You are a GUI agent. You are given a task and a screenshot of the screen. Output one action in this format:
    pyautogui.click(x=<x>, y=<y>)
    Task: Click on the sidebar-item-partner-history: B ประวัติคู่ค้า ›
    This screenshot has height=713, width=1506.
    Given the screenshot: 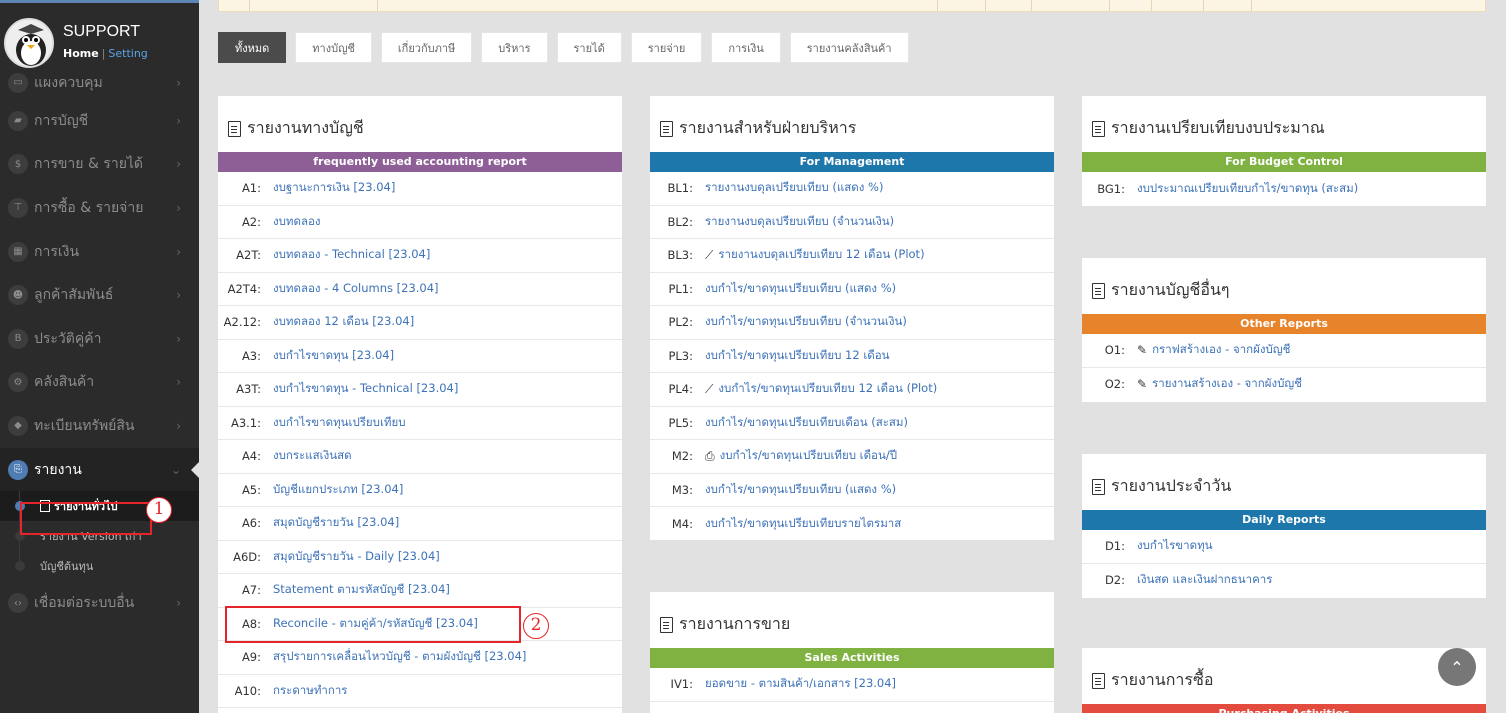 What is the action you would take?
    pyautogui.click(x=99, y=339)
    